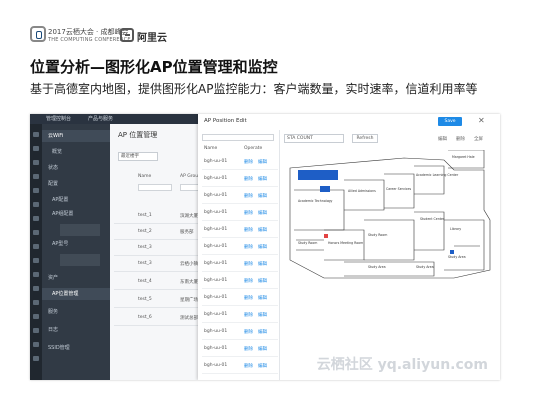 The height and width of the screenshot is (400, 533). I want to click on rail-doc-icon, so click(36, 288).